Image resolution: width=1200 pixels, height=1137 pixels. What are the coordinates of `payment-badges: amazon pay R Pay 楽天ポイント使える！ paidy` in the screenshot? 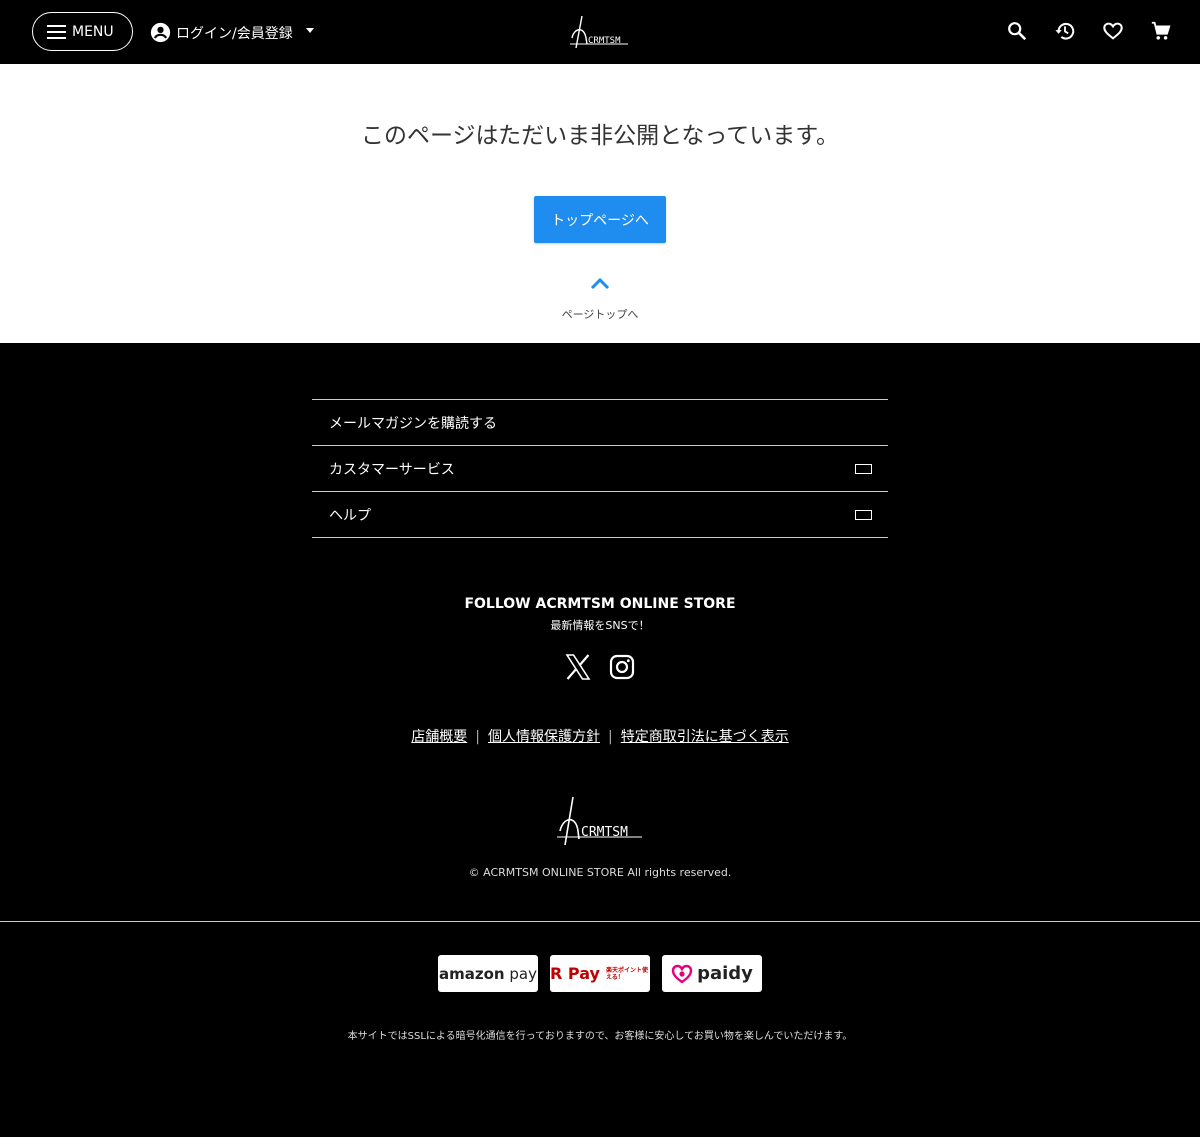 It's located at (600, 973).